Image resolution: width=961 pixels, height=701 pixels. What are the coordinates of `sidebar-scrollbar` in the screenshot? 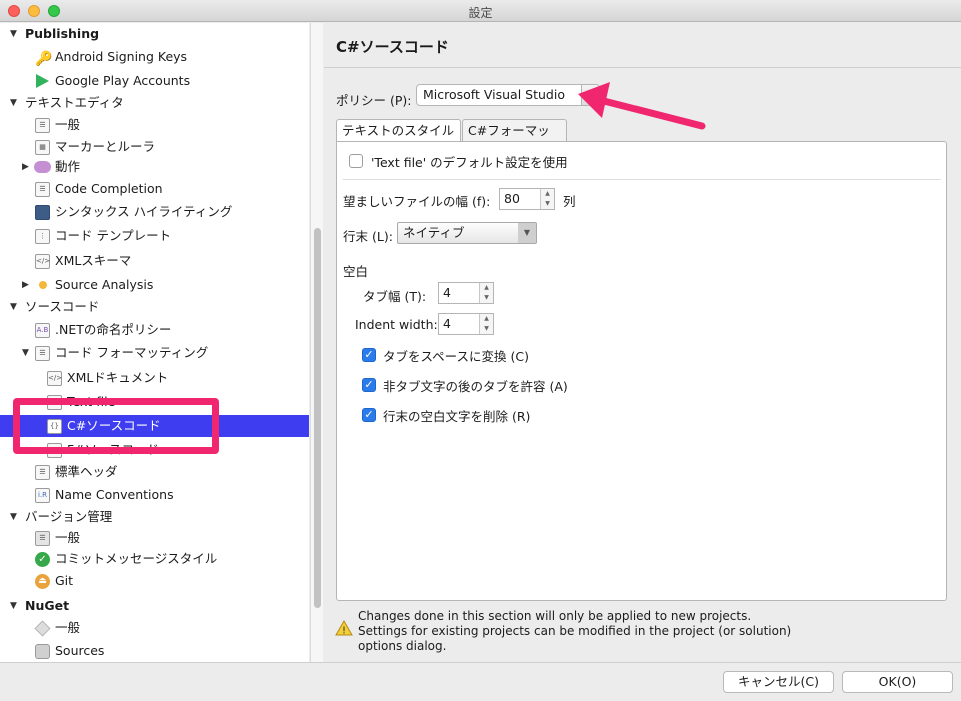 It's located at (316, 342).